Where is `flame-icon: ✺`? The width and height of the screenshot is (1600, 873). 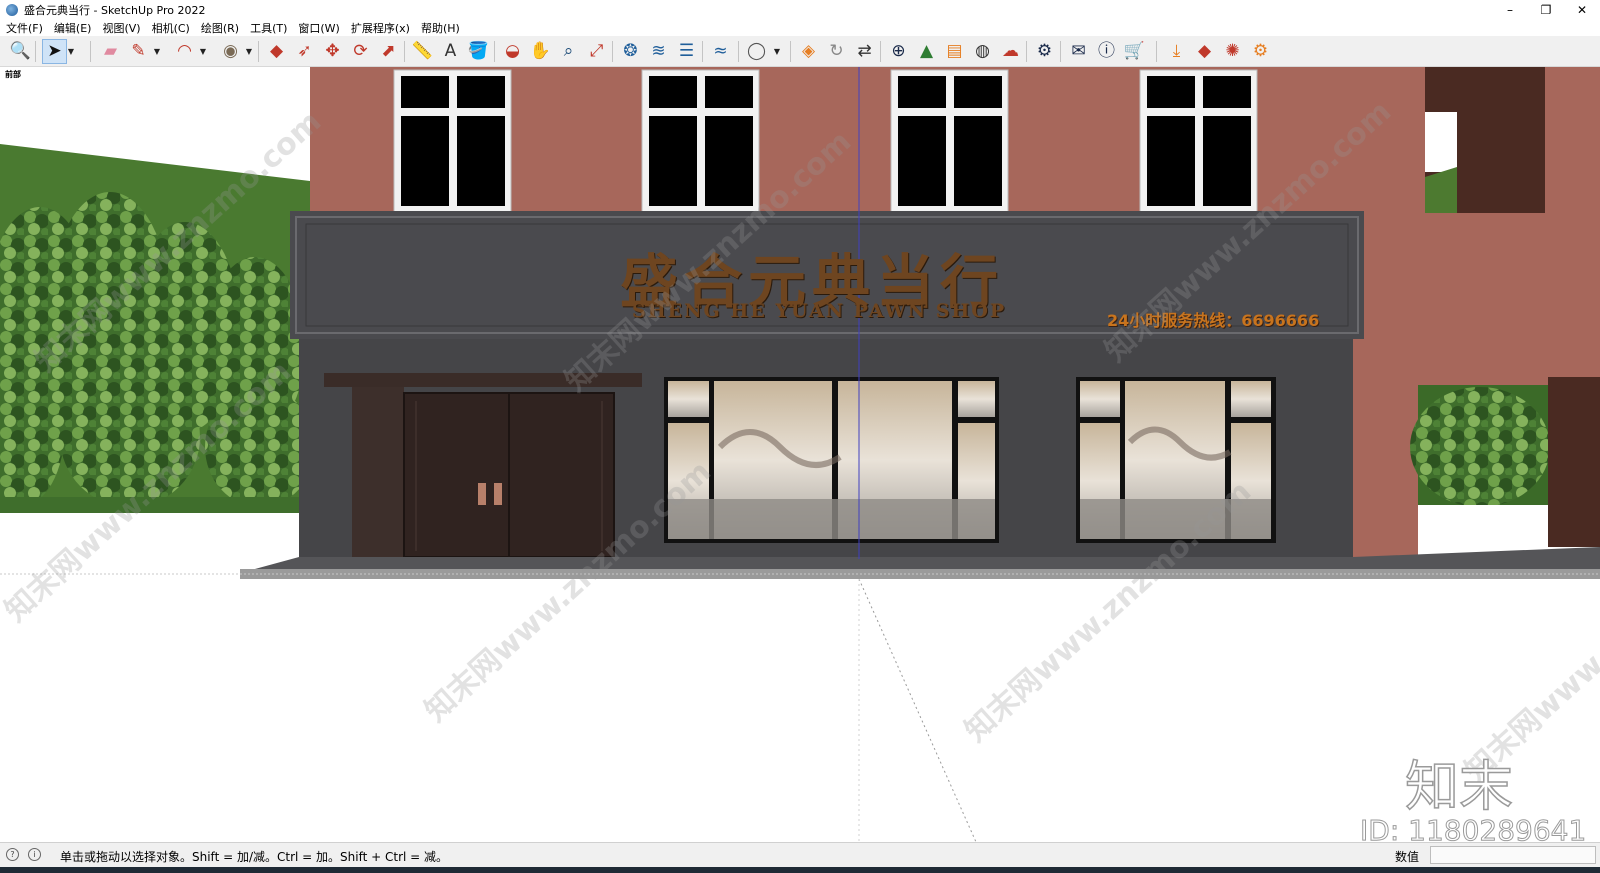 flame-icon: ✺ is located at coordinates (1232, 51).